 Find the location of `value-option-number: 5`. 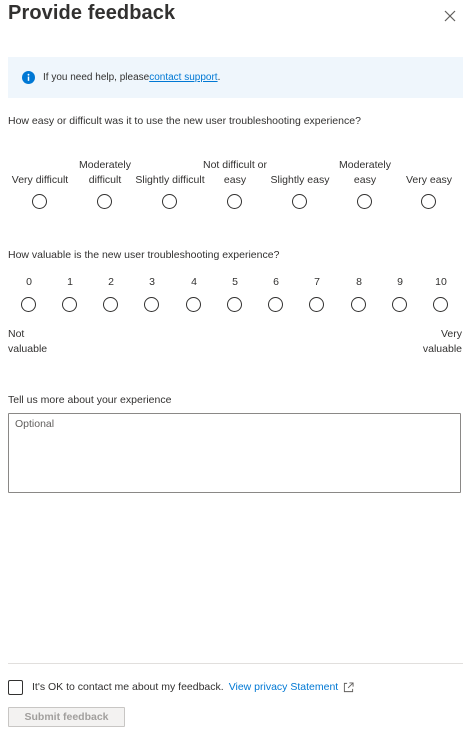

value-option-number: 5 is located at coordinates (235, 282).